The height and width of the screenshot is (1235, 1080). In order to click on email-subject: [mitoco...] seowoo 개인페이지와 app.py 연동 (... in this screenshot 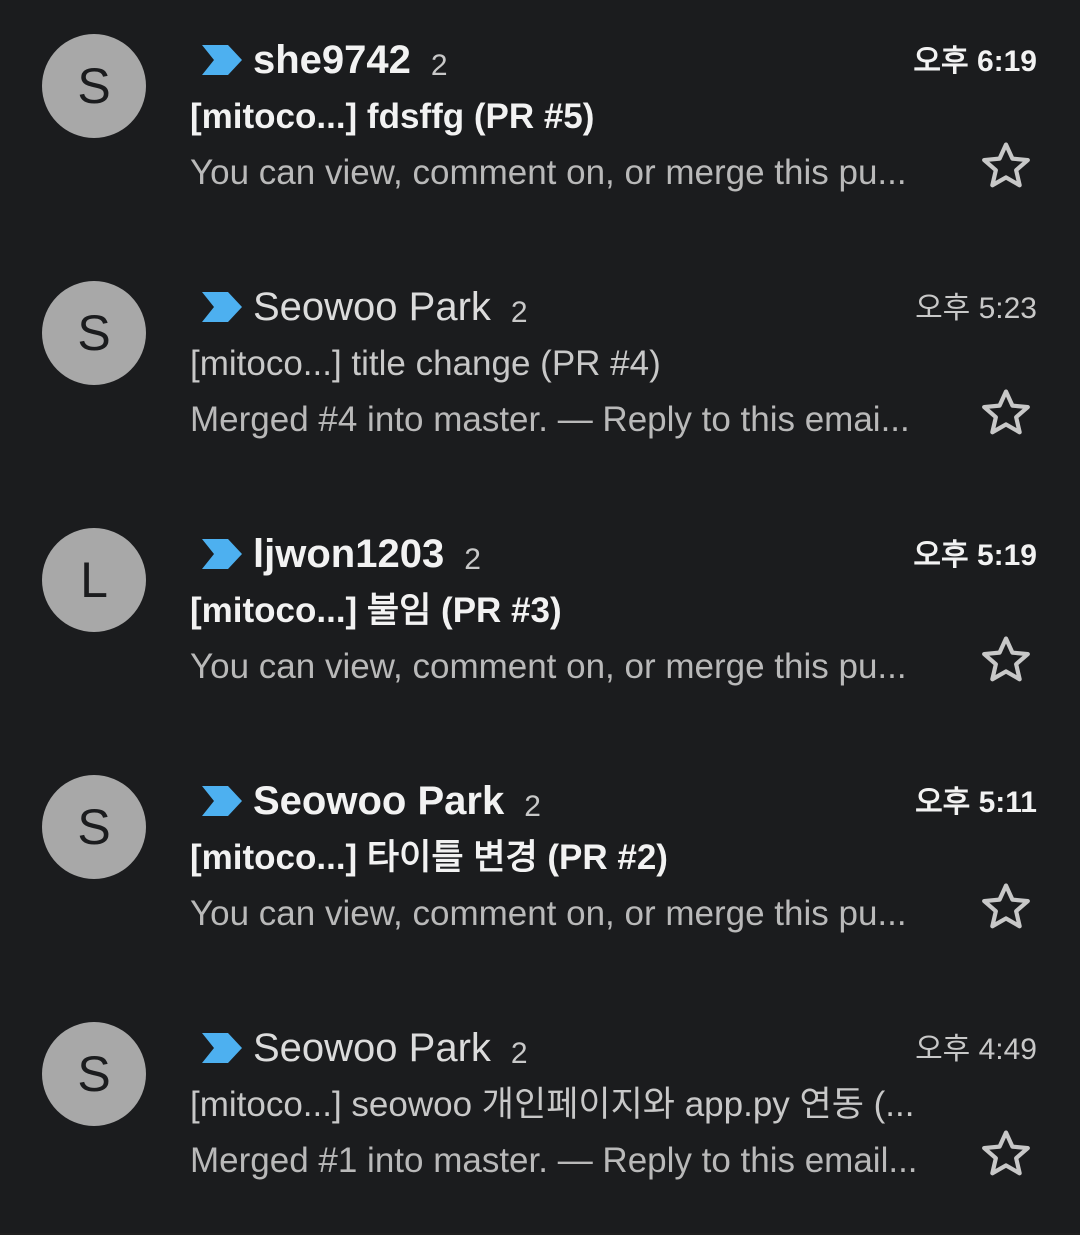, I will do `click(552, 1104)`.